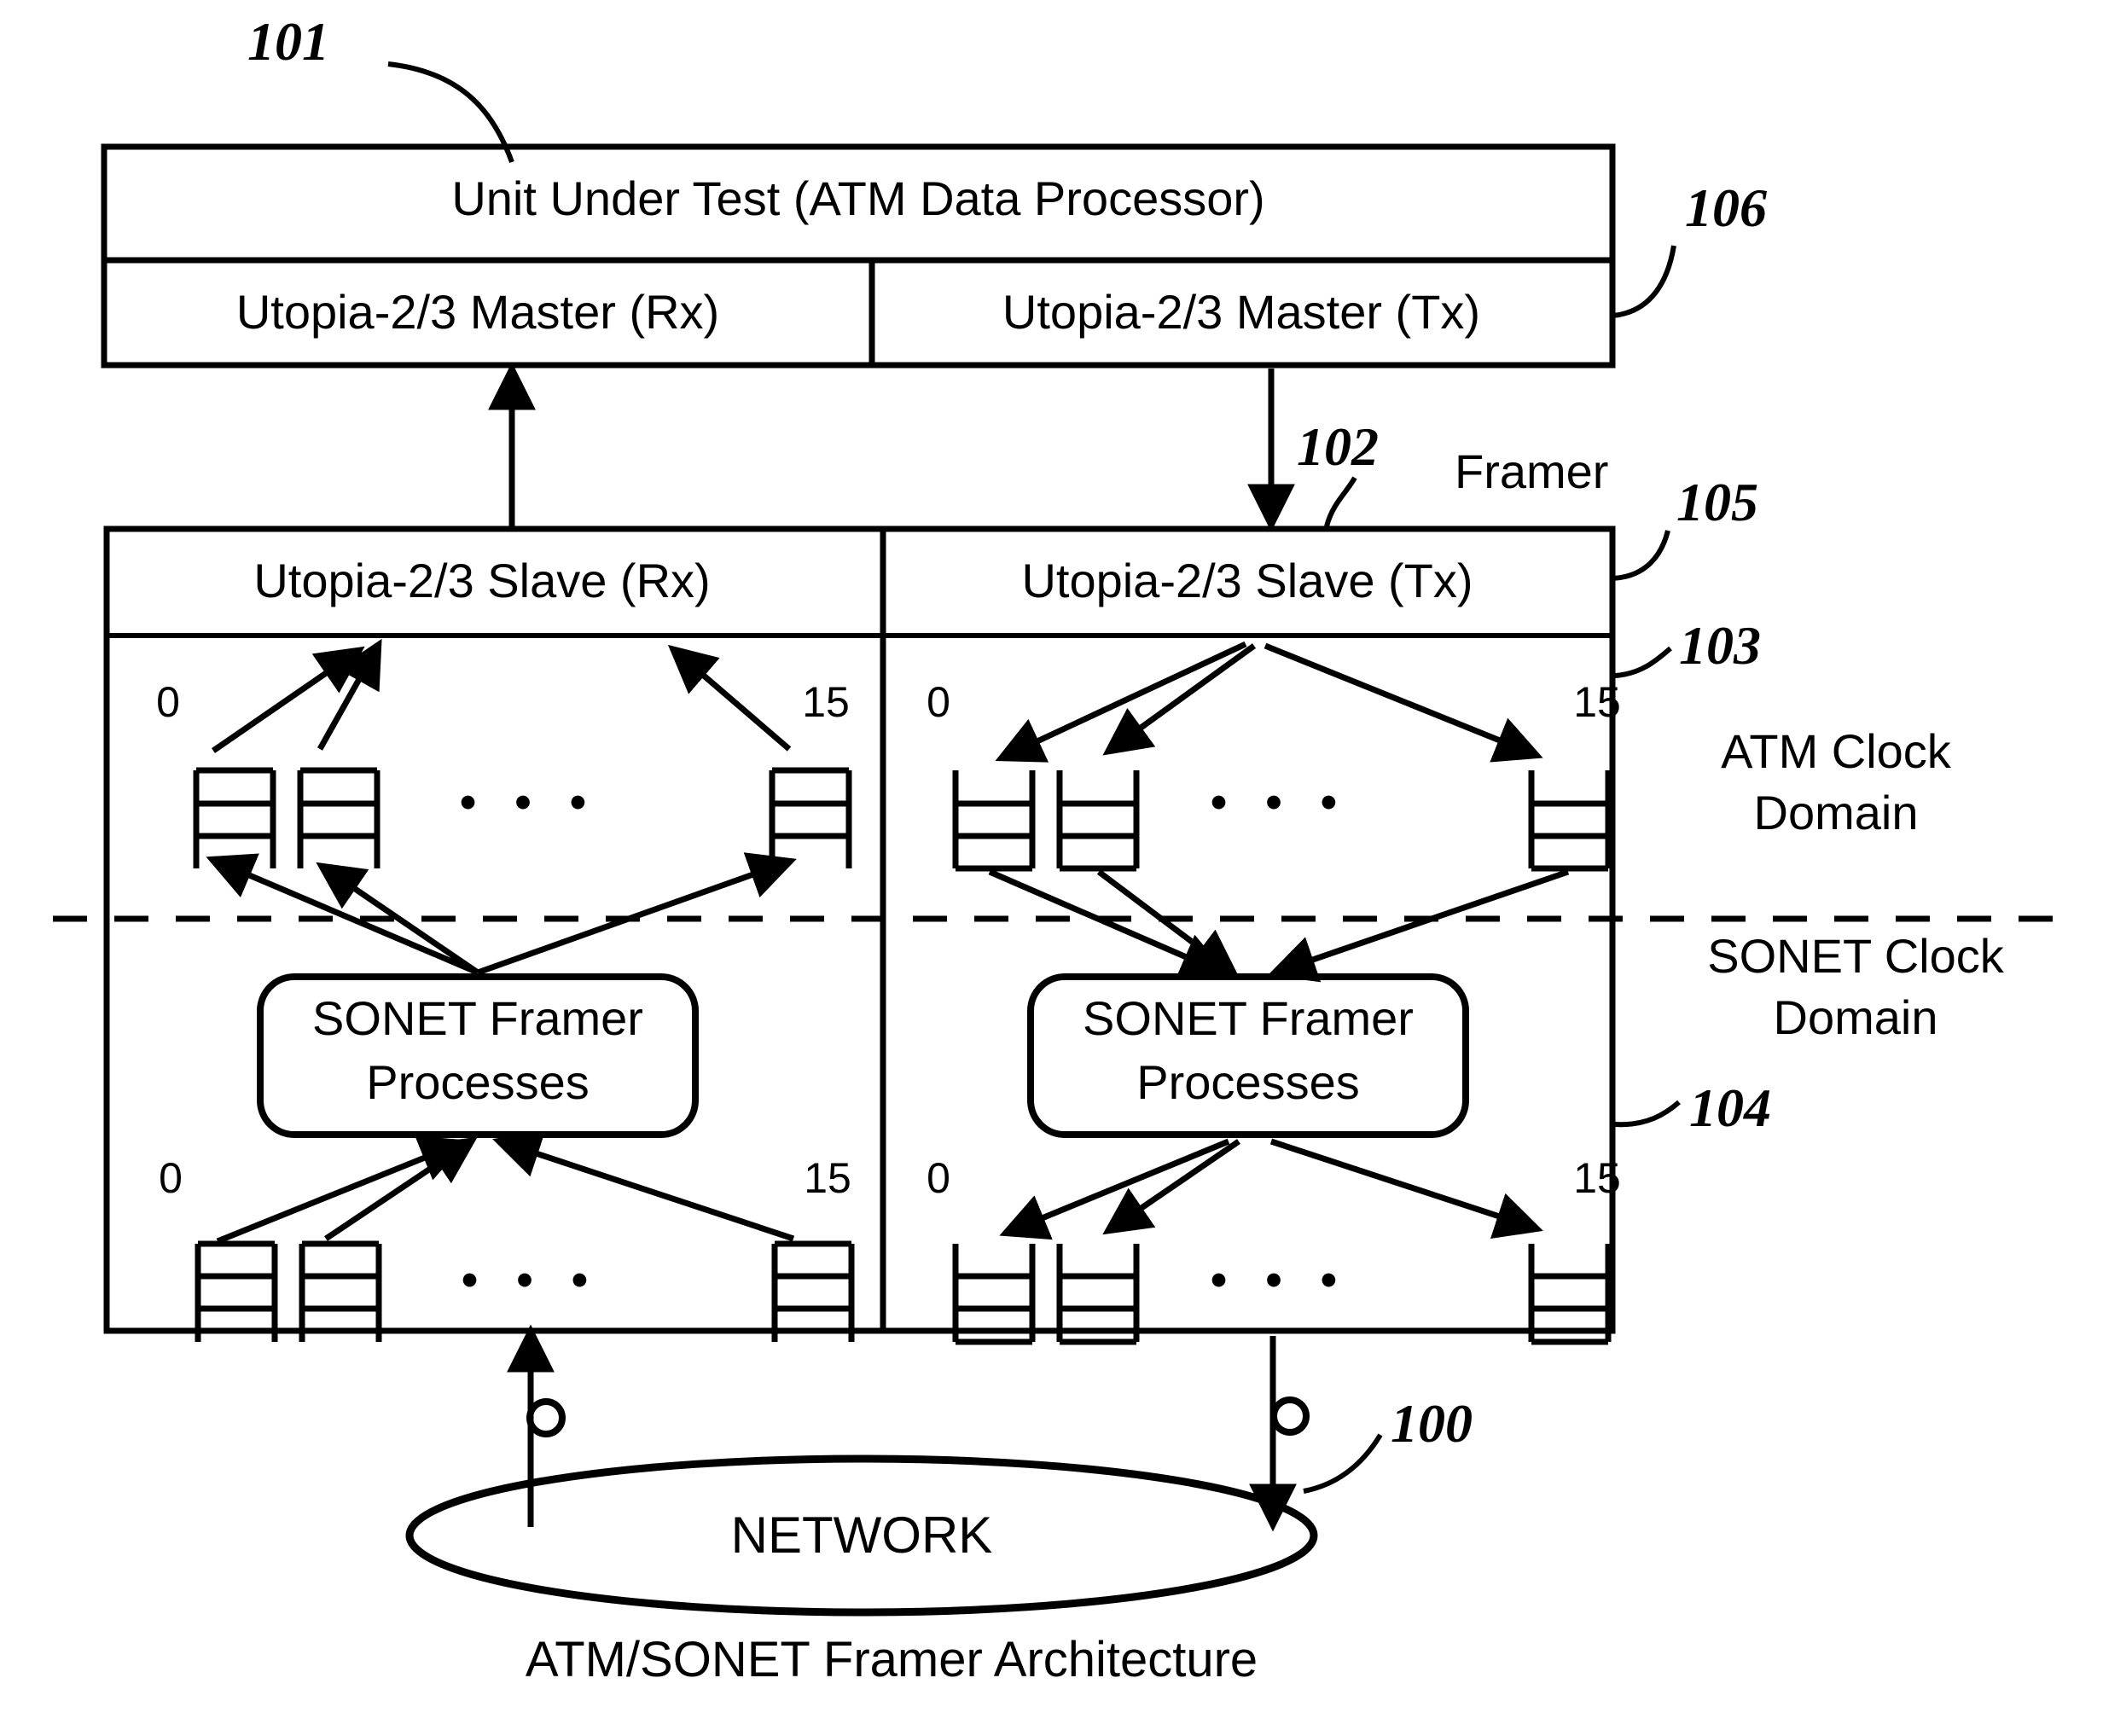 The height and width of the screenshot is (1736, 2103). Describe the element at coordinates (1343, 1463) in the screenshot. I see `ref-100-leader` at that location.